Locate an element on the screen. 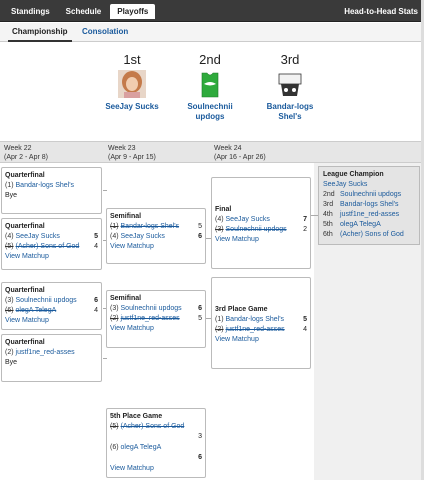  main-nav: Standings Schedule Playoffs is located at coordinates (80, 11).